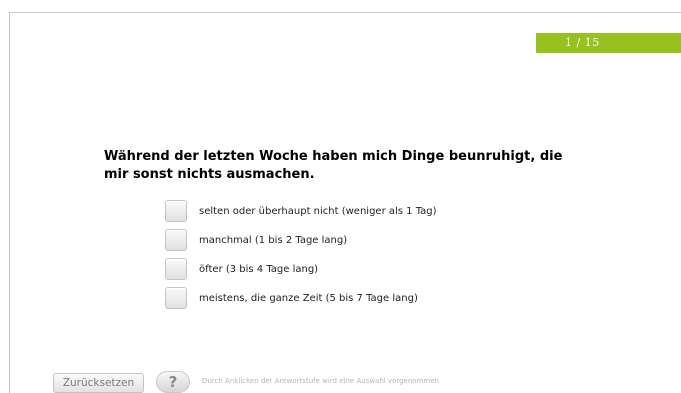 Image resolution: width=681 pixels, height=393 pixels. Describe the element at coordinates (259, 269) in the screenshot. I see `answer-label: öfter (3 bis 4 Tage lang)` at that location.